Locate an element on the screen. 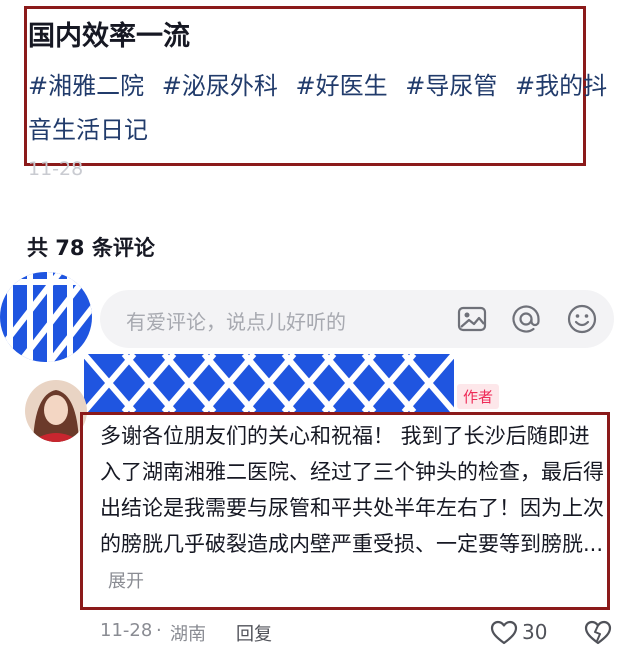 The height and width of the screenshot is (662, 640). hashtag-list: #湘雅二院 #泌尿外科 #好医生 #导尿管 #我的抖音生活日记 is located at coordinates (318, 108).